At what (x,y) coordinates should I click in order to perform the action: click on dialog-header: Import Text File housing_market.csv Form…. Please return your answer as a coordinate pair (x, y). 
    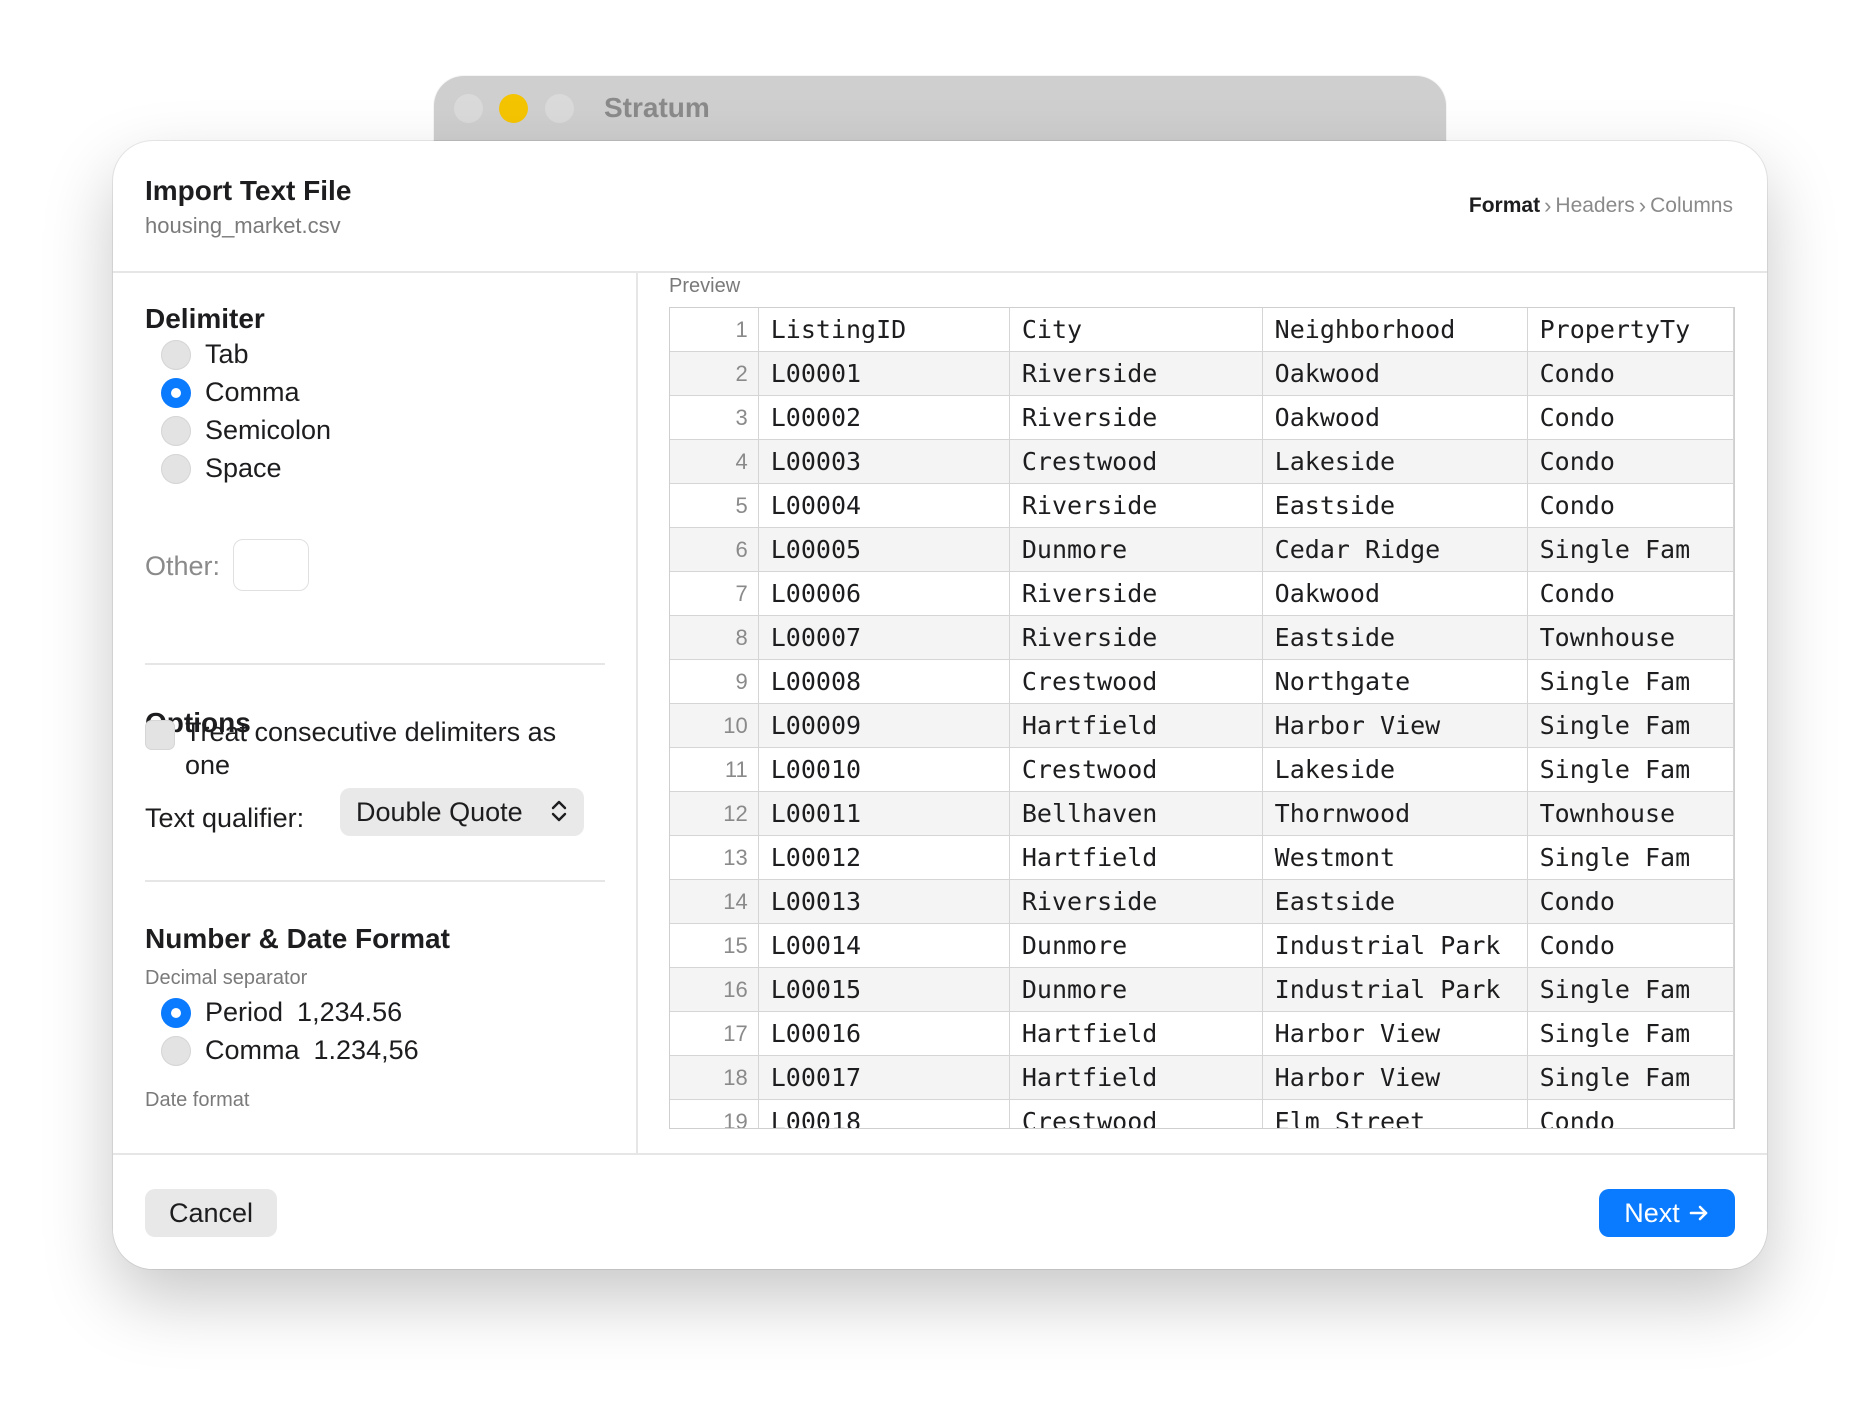
    Looking at the image, I should click on (940, 207).